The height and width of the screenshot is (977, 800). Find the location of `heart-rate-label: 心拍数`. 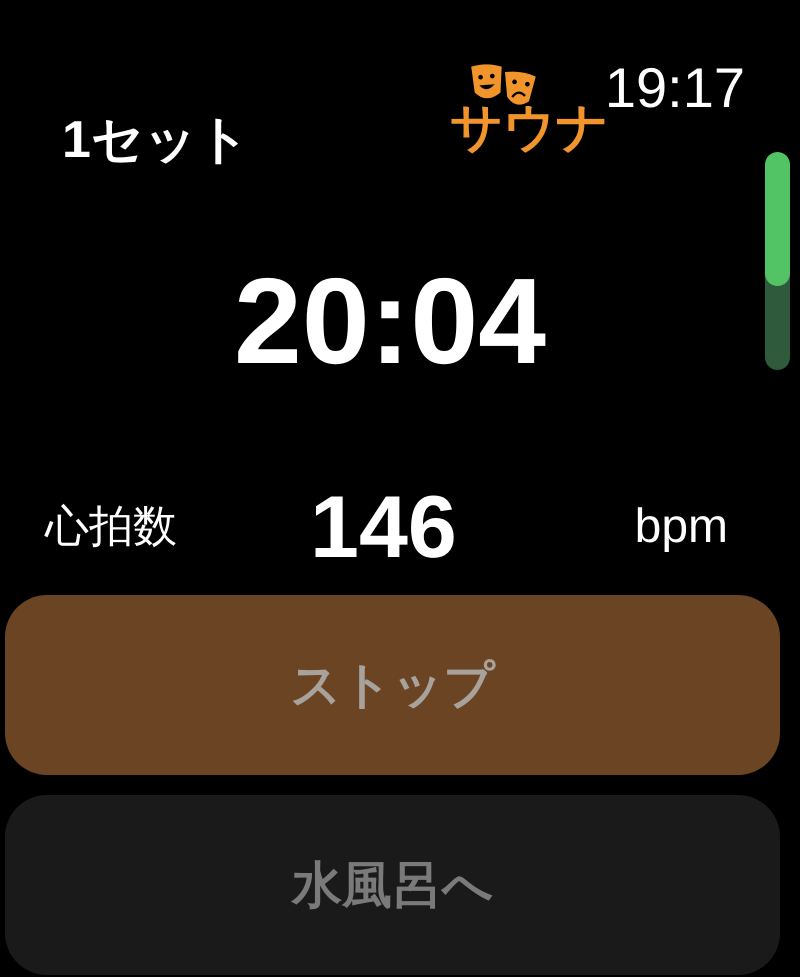

heart-rate-label: 心拍数 is located at coordinates (111, 527).